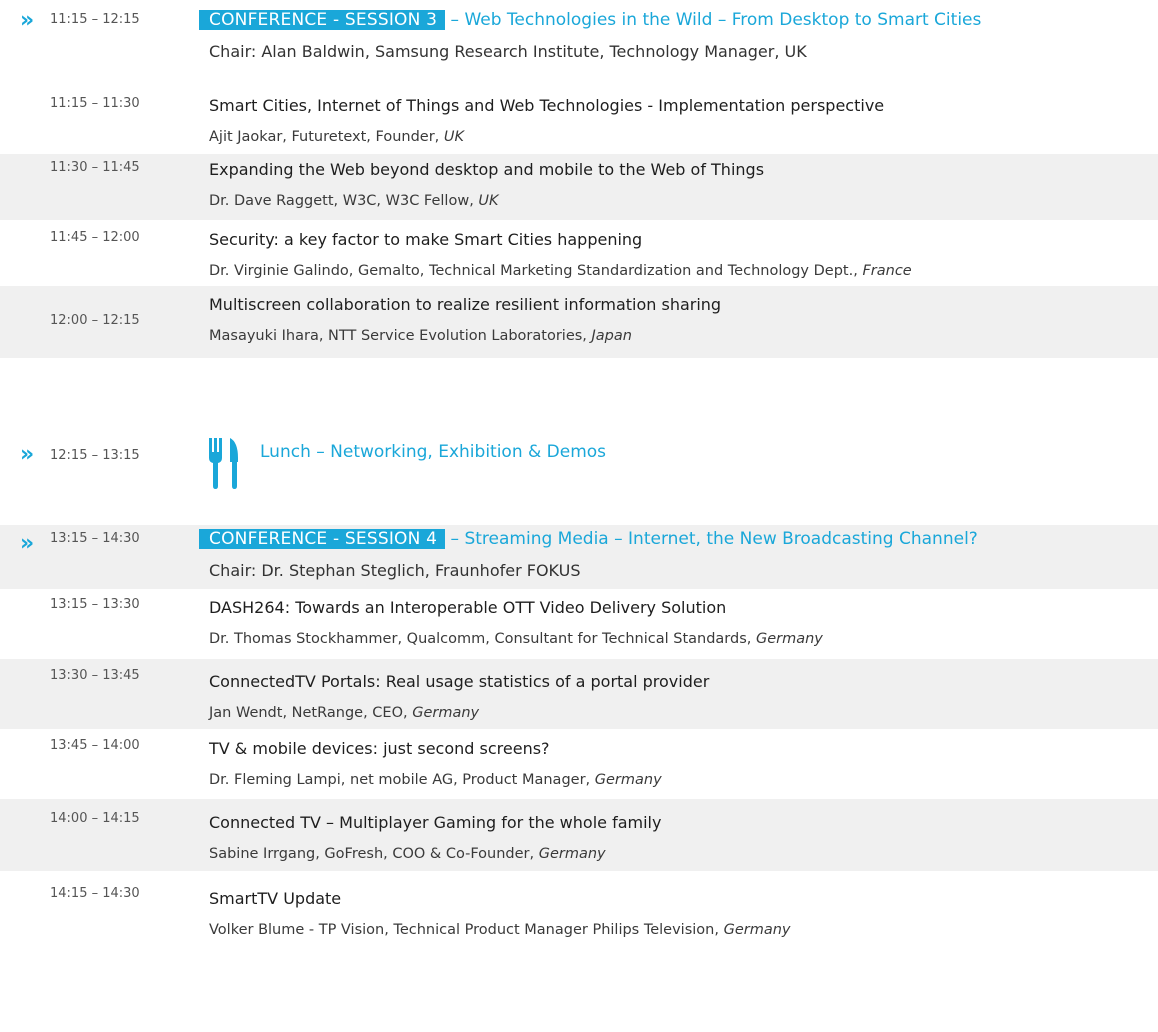  Describe the element at coordinates (95, 604) in the screenshot. I see `talk-time: 13:15 – 13:30` at that location.